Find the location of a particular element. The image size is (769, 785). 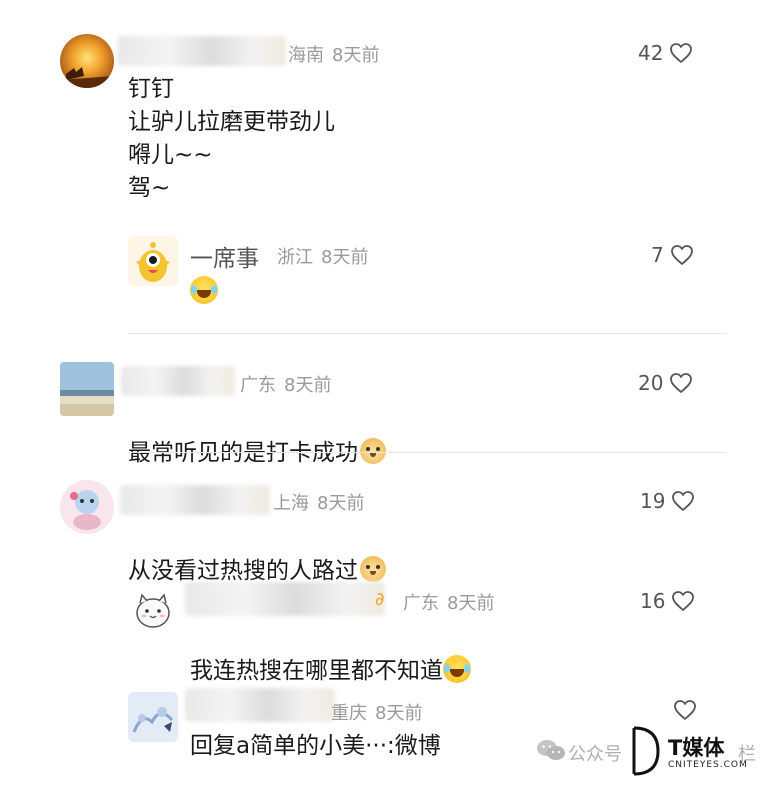

like-button: 16 is located at coordinates (667, 601).